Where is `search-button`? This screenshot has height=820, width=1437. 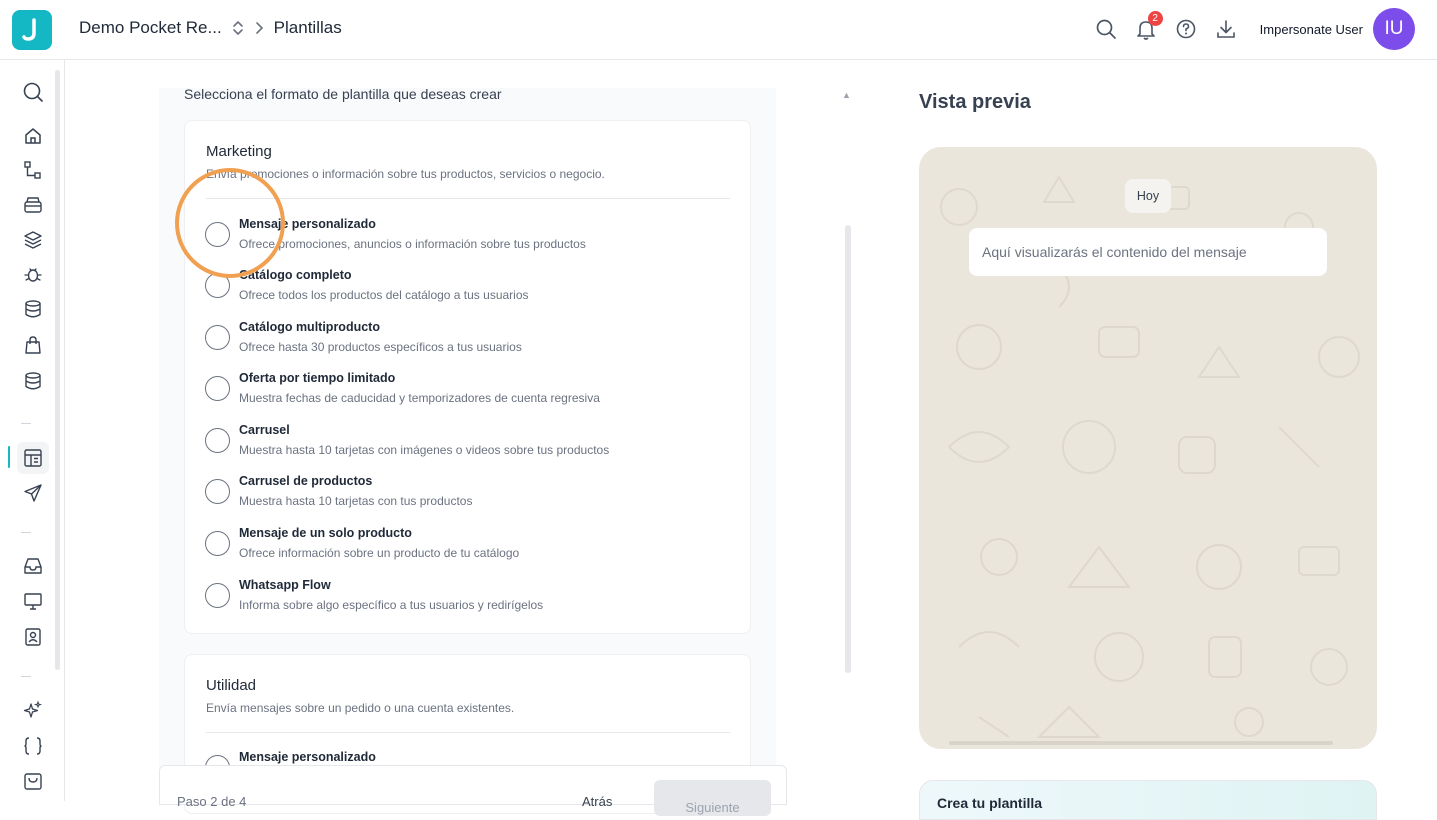 search-button is located at coordinates (1106, 29).